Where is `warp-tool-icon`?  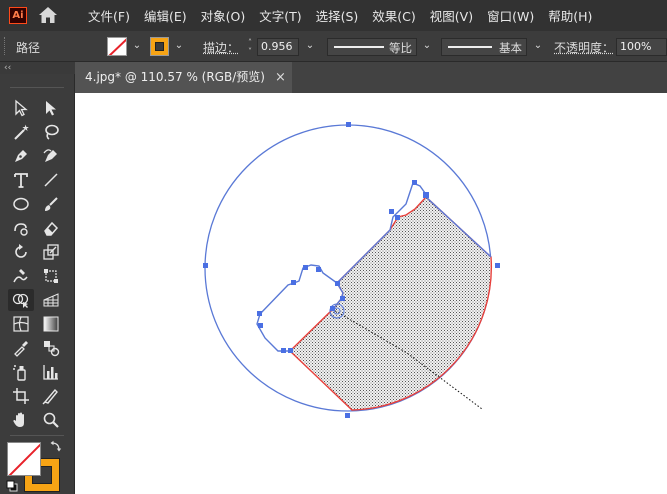 warp-tool-icon is located at coordinates (21, 276).